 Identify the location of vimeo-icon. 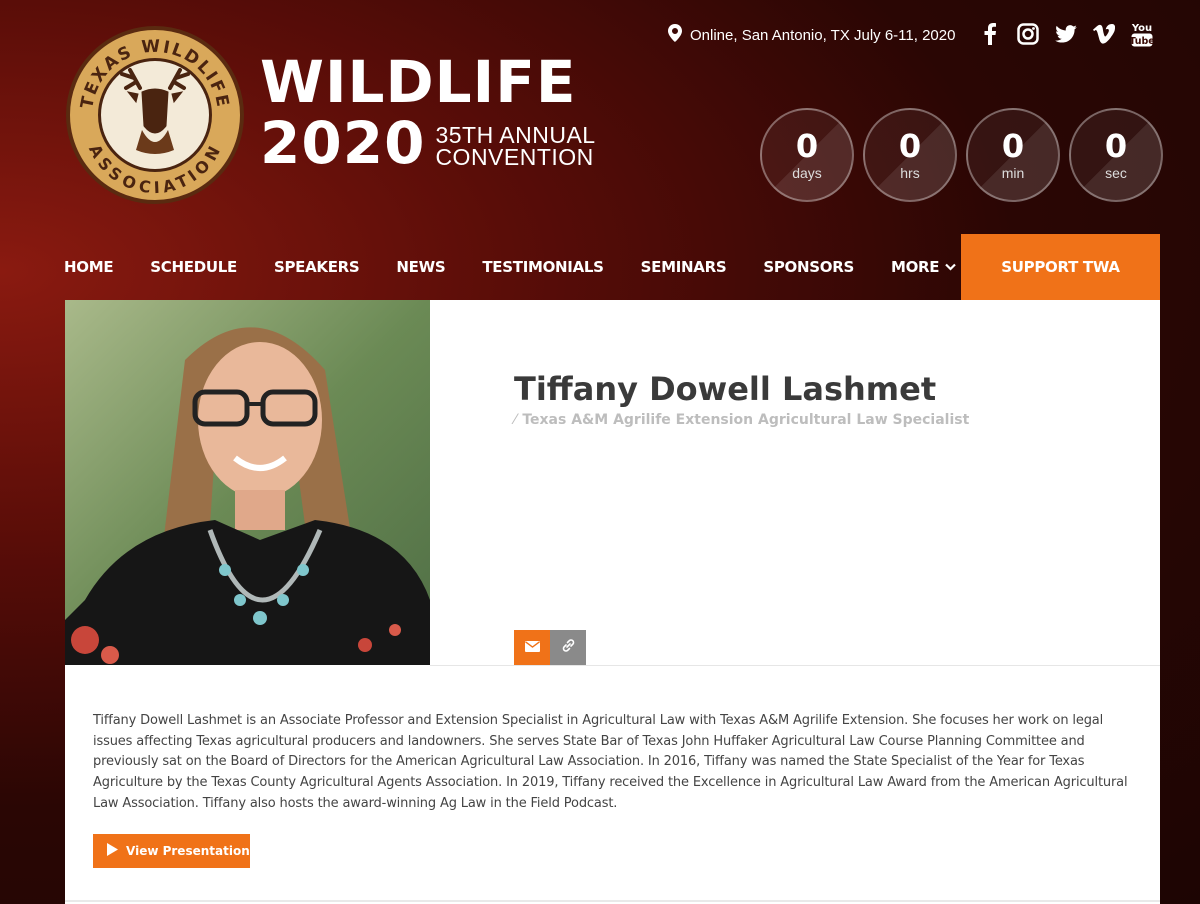
(1104, 34).